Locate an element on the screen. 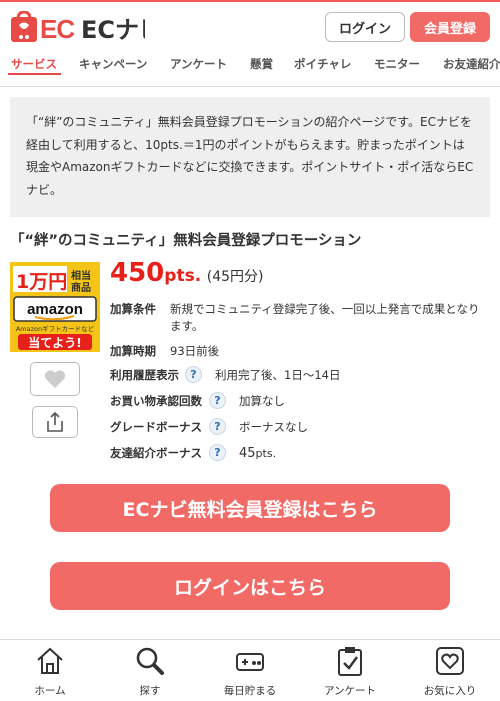 This screenshot has height=701, width=500. service-tabs: サービス キャンペーン アンケート 懸賞 ポイチャレ モニター お友達紹介 is located at coordinates (250, 68).